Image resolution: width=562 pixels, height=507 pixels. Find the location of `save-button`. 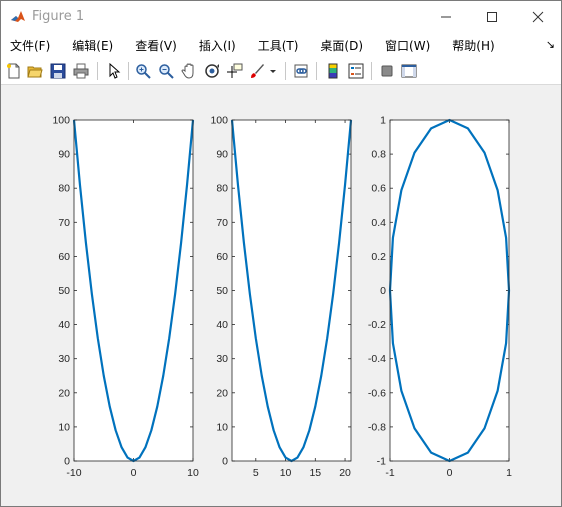

save-button is located at coordinates (58, 71).